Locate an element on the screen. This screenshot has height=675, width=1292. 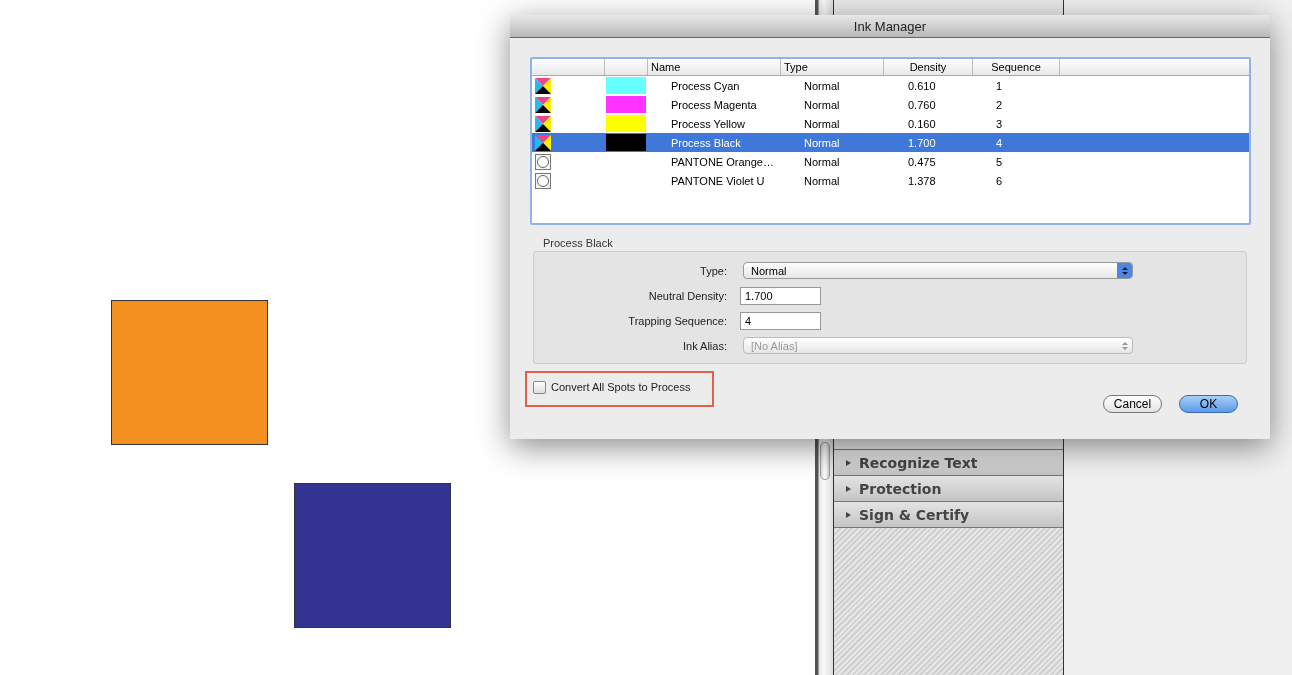
ink-row: PANTONE Orange… Normal 0.475 5 is located at coordinates (890, 161).